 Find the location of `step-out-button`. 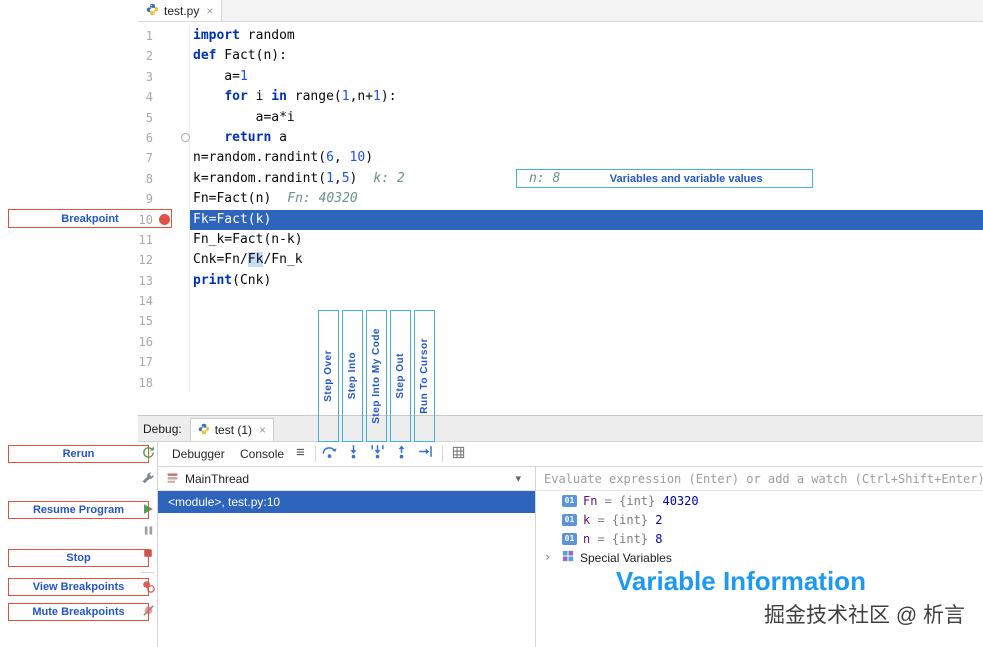

step-out-button is located at coordinates (401, 454).